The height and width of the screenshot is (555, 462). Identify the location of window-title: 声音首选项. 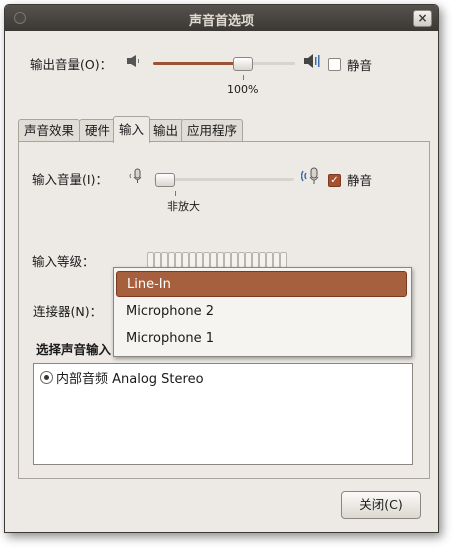
(221, 21).